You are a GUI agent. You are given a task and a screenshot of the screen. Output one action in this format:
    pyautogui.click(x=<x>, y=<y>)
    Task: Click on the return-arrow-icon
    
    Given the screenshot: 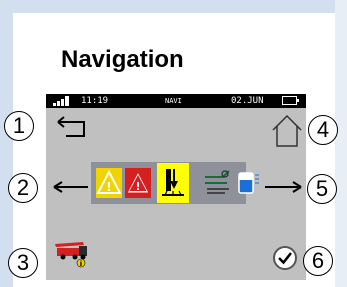 What is the action you would take?
    pyautogui.click(x=73, y=127)
    